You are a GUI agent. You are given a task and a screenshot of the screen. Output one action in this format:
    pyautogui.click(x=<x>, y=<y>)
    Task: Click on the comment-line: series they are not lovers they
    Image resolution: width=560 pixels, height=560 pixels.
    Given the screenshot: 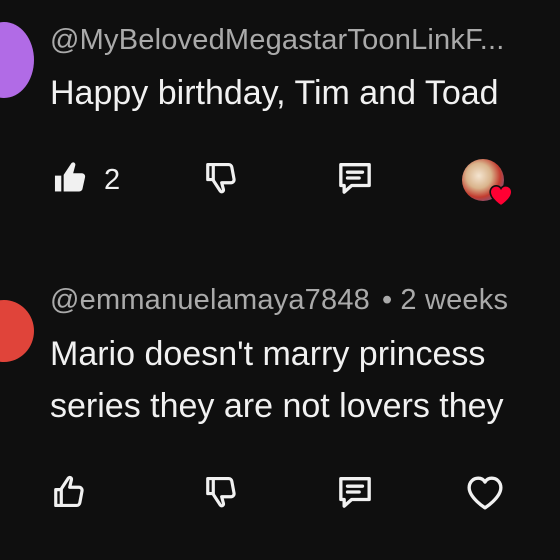 What is the action you would take?
    pyautogui.click(x=277, y=406)
    